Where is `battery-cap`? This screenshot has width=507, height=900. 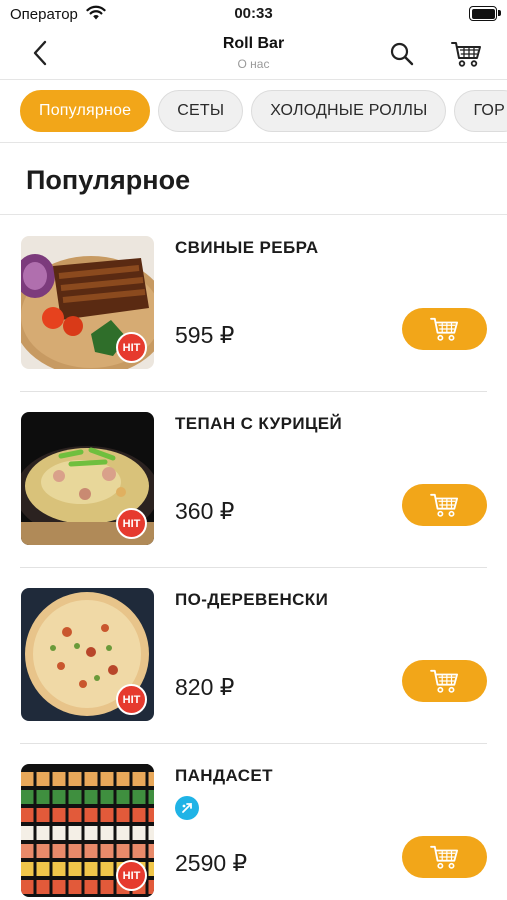
battery-cap is located at coordinates (499, 13).